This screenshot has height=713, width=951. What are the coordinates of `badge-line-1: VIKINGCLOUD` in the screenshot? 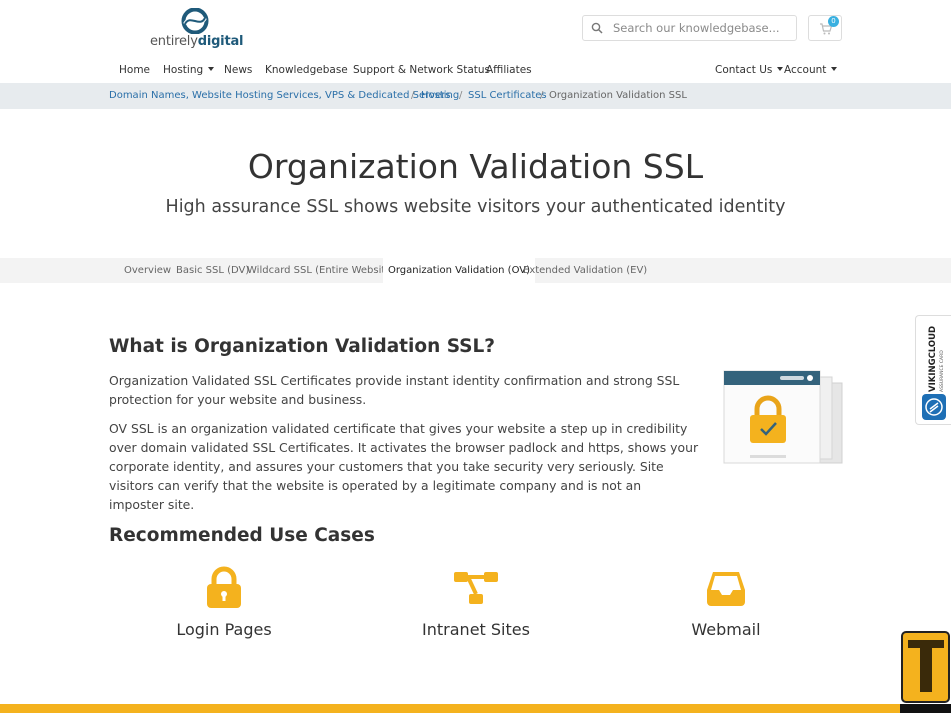 It's located at (933, 359).